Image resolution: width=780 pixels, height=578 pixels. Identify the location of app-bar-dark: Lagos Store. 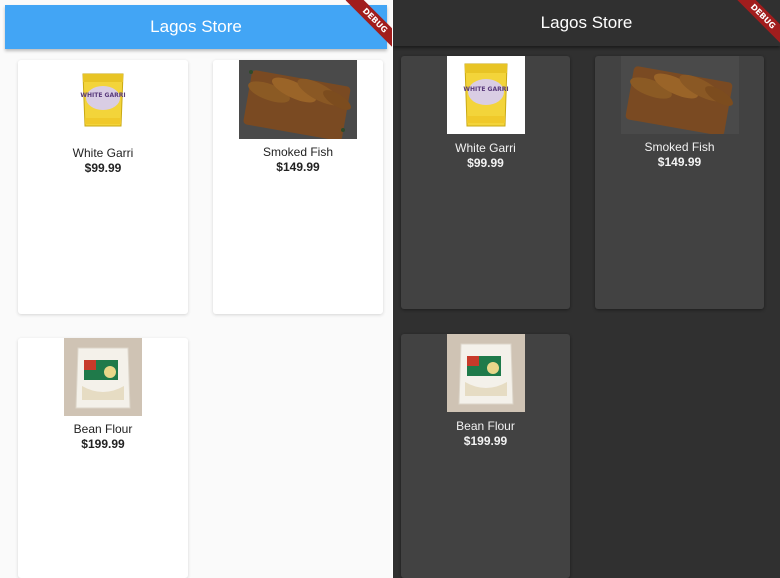
(586, 23).